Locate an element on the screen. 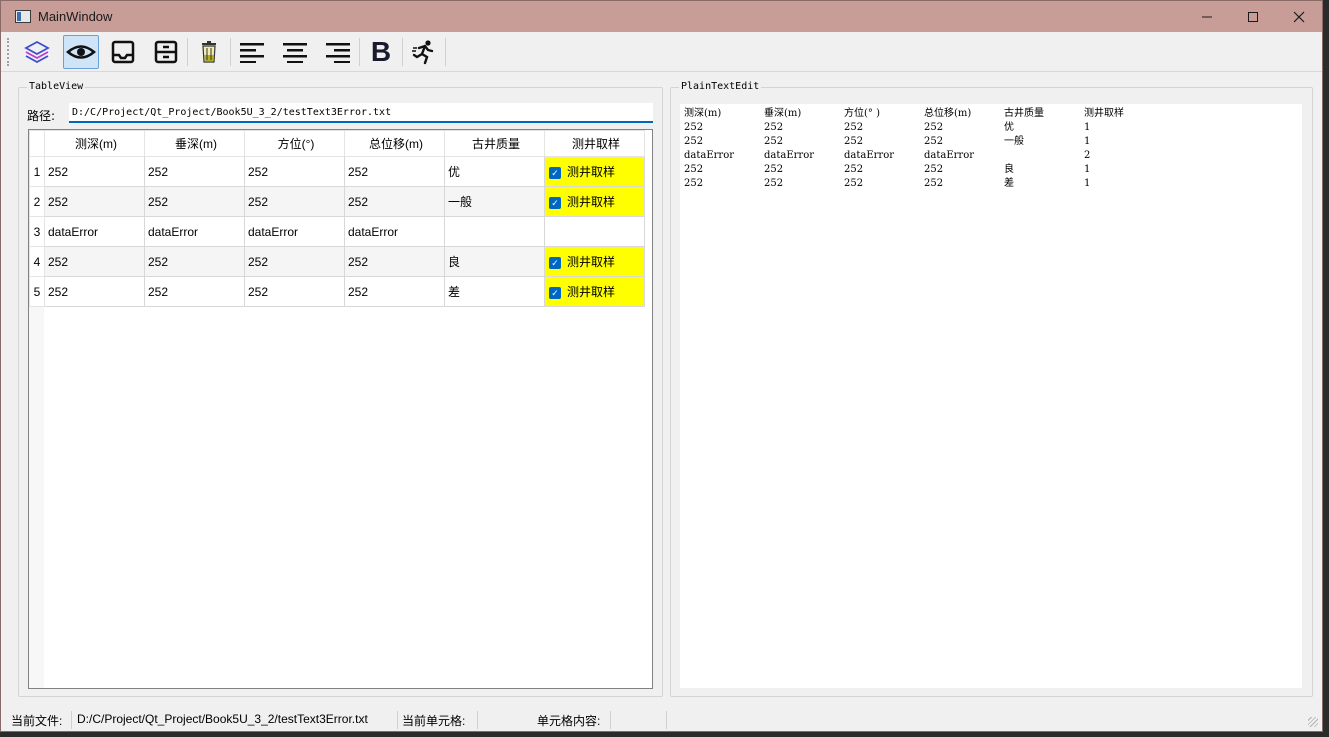 This screenshot has width=1329, height=737. bold-icon: B is located at coordinates (381, 51).